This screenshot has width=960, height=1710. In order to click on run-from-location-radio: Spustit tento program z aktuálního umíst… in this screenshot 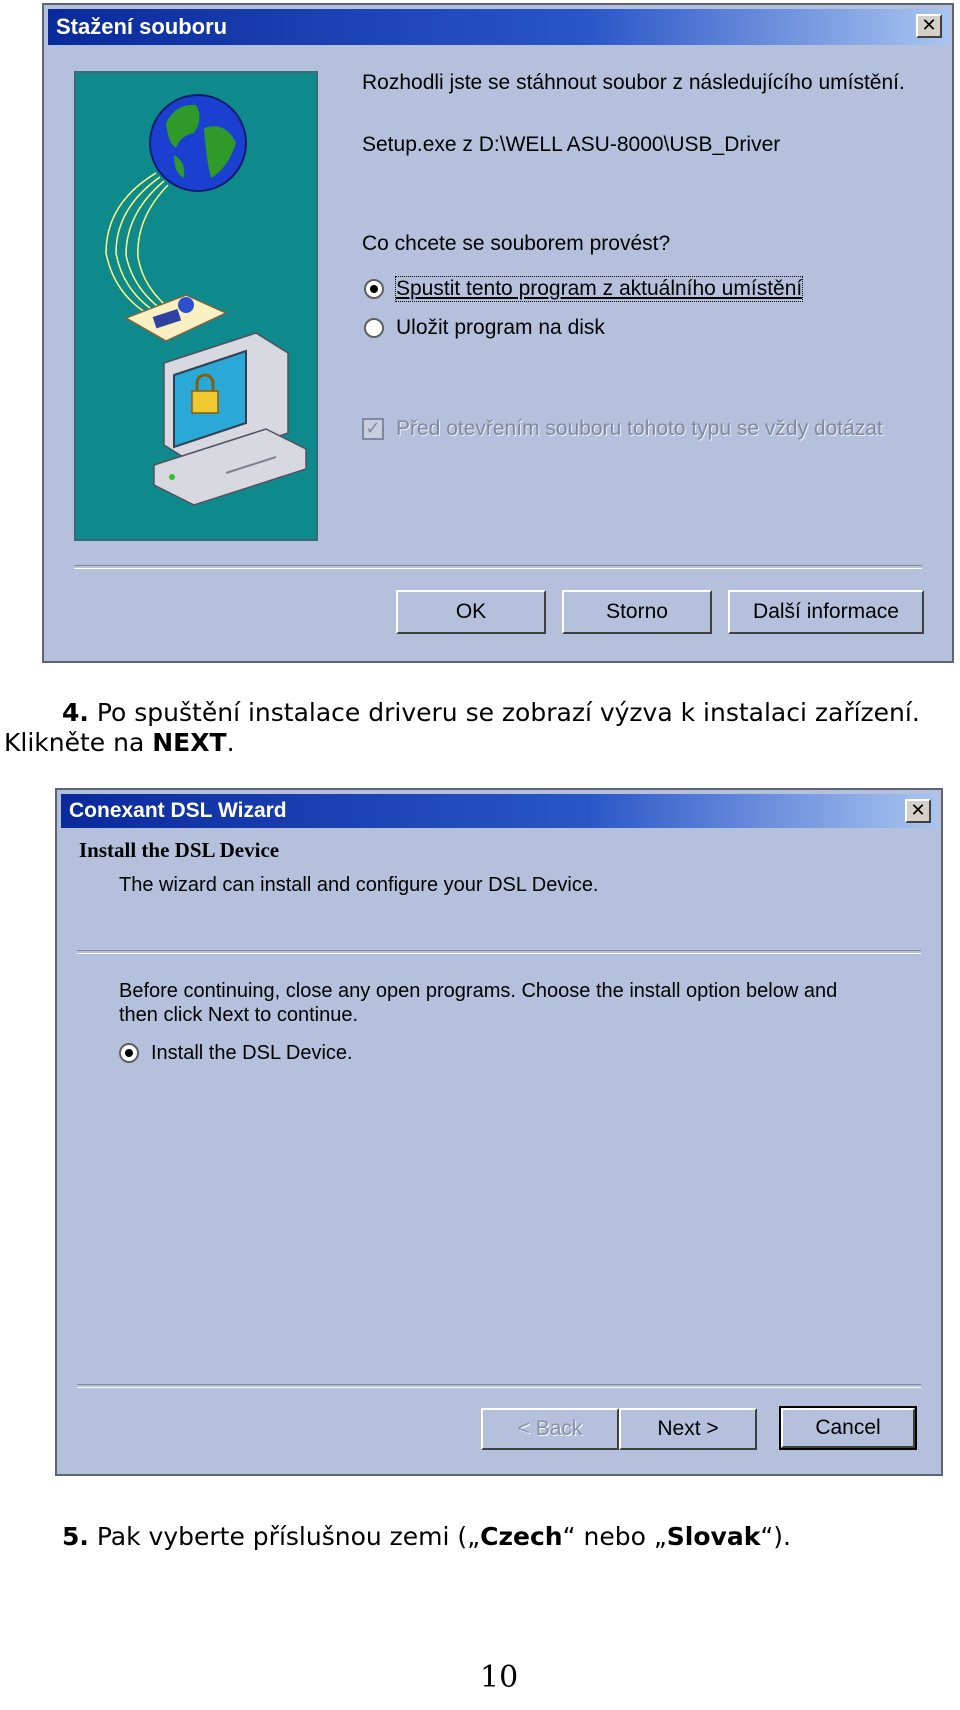, I will do `click(592, 290)`.